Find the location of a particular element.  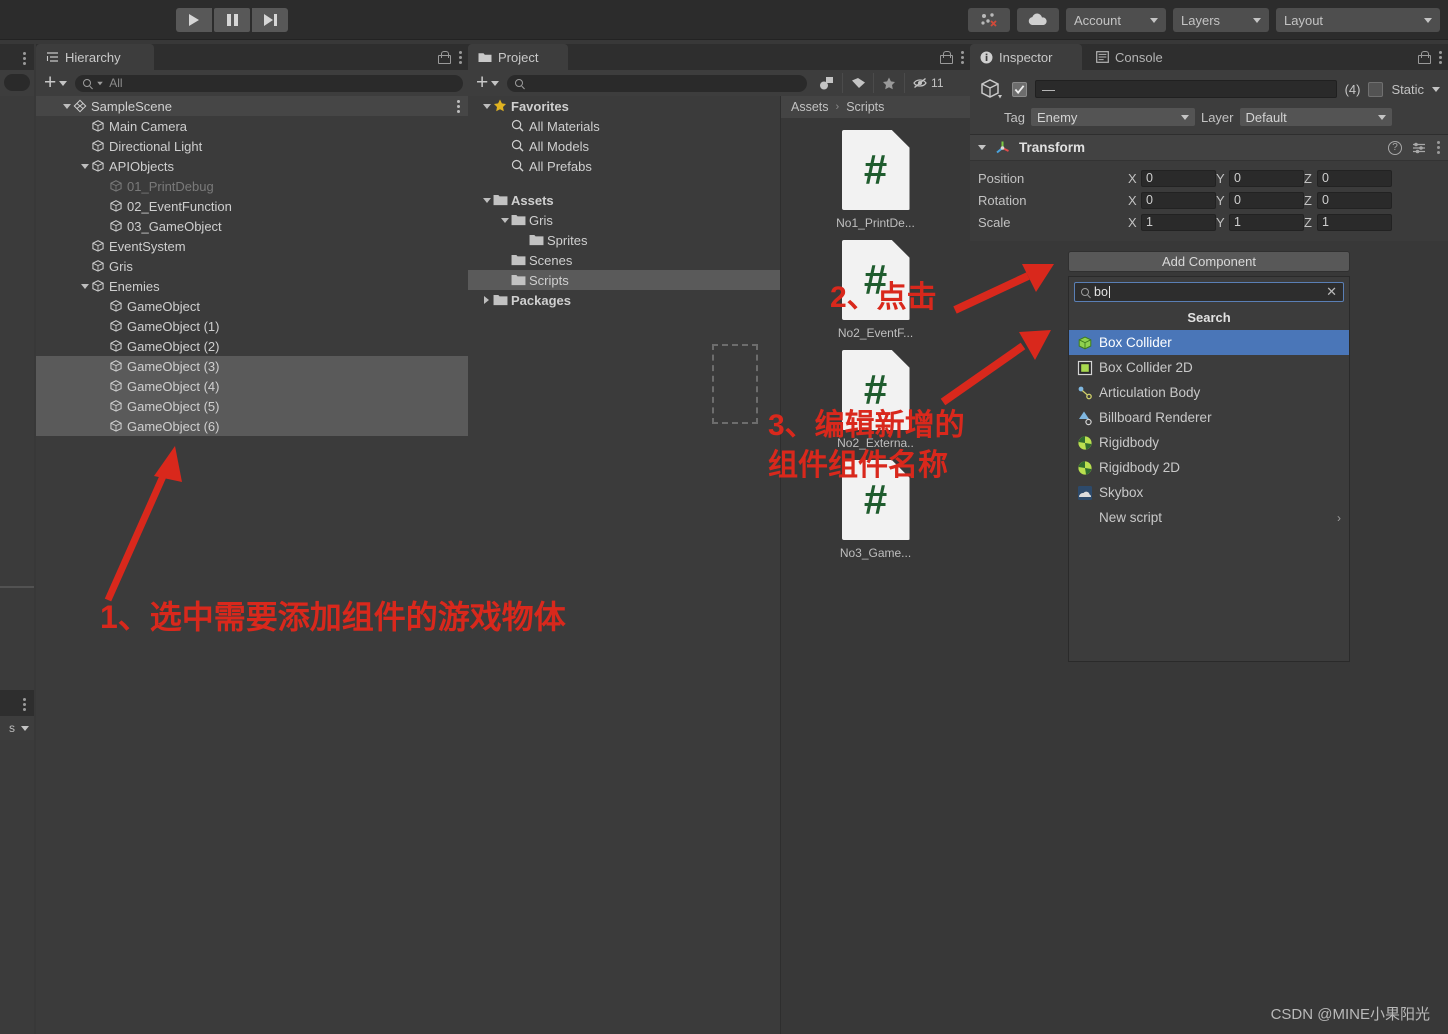

component-list-item: Rigidbody is located at coordinates (1209, 442).